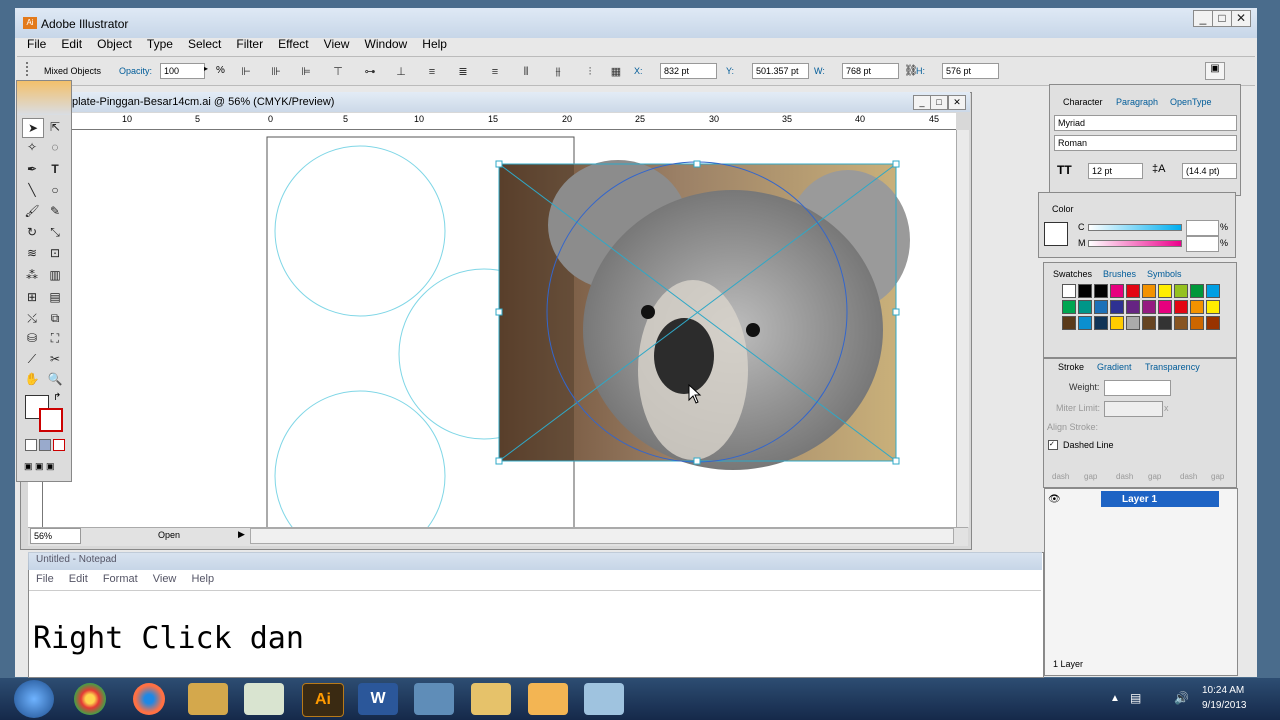  Describe the element at coordinates (1172, 367) in the screenshot. I see `transparency-tab: Transparency` at that location.